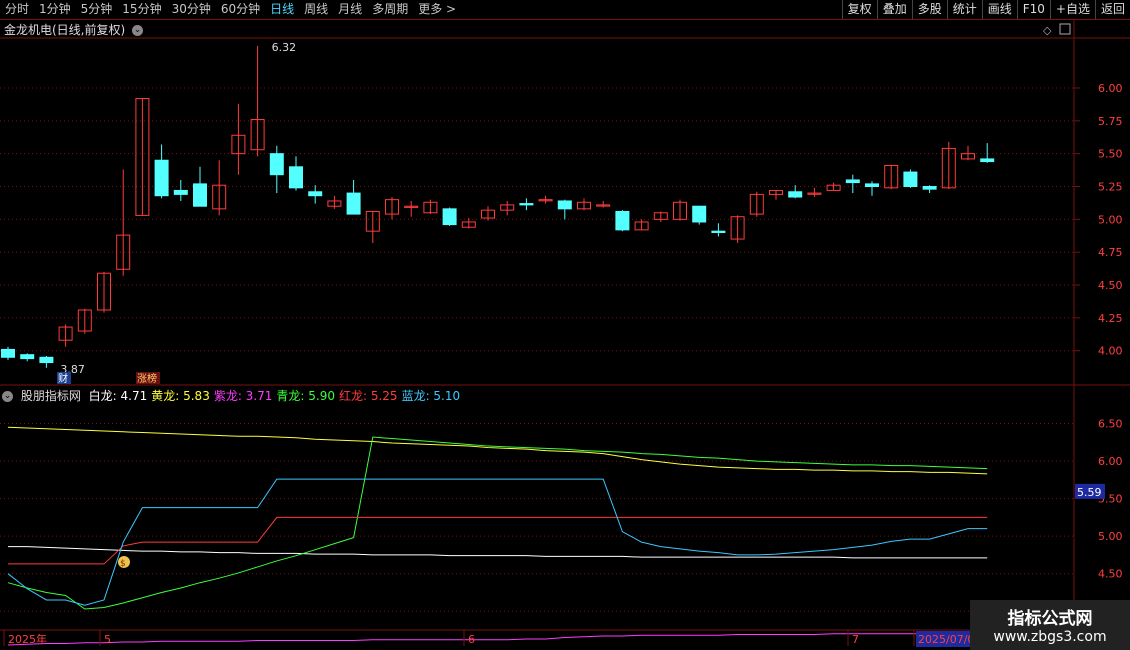  I want to click on price-tick-label: 5.00, so click(1110, 219).